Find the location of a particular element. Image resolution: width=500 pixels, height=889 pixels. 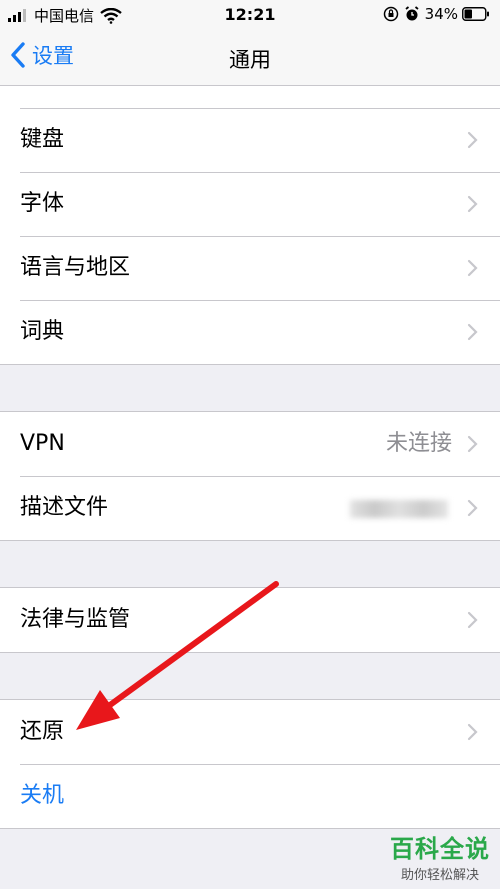

shutdown-button: 关机 is located at coordinates (250, 796).